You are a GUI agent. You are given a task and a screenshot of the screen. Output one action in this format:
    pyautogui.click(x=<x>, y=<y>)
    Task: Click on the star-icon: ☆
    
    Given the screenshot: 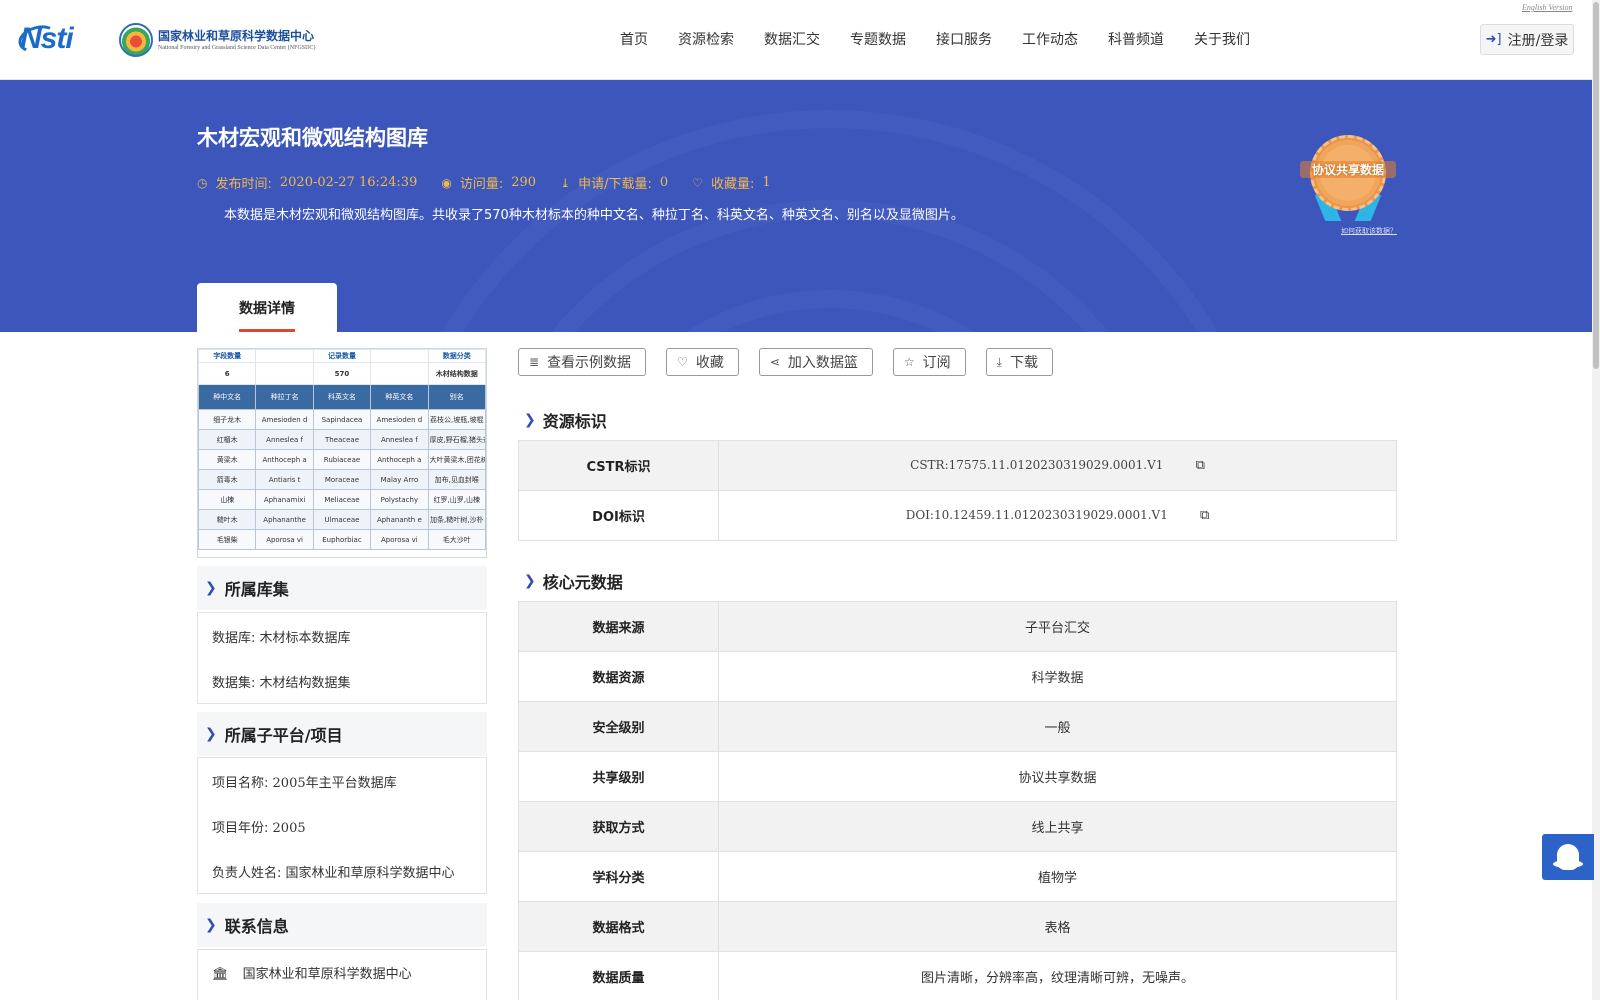 What is the action you would take?
    pyautogui.click(x=909, y=362)
    